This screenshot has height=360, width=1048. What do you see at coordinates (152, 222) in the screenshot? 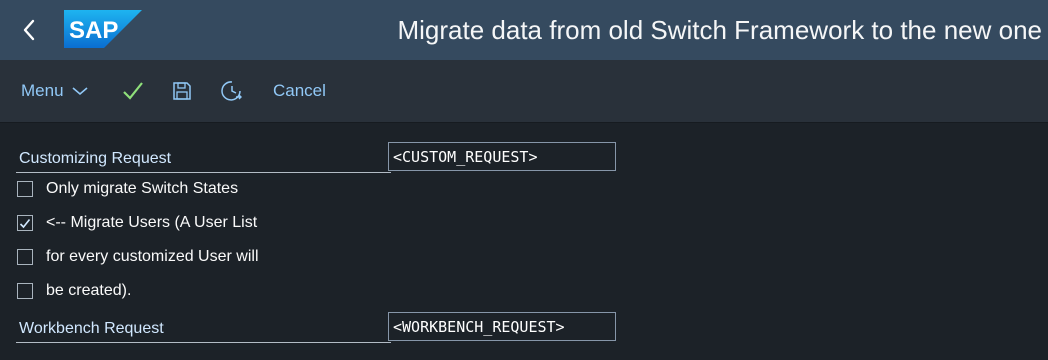
I see `checkbox-label: <-- Migrate Users (A User List` at bounding box center [152, 222].